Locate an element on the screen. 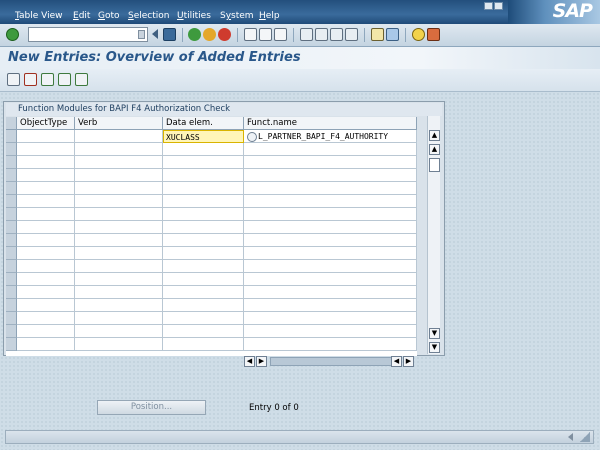  horizontal-scrollbar: ◀ ▶ ◀ ▶ is located at coordinates (329, 361).